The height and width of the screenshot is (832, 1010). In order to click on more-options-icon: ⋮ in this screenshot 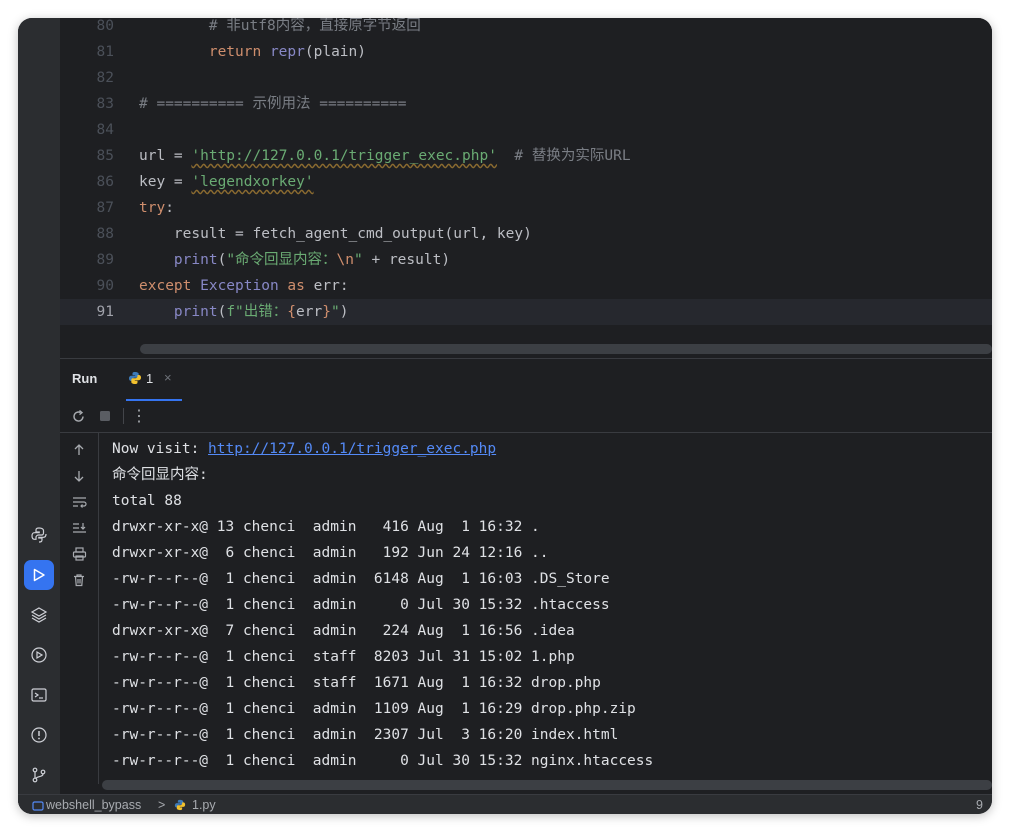, I will do `click(139, 416)`.